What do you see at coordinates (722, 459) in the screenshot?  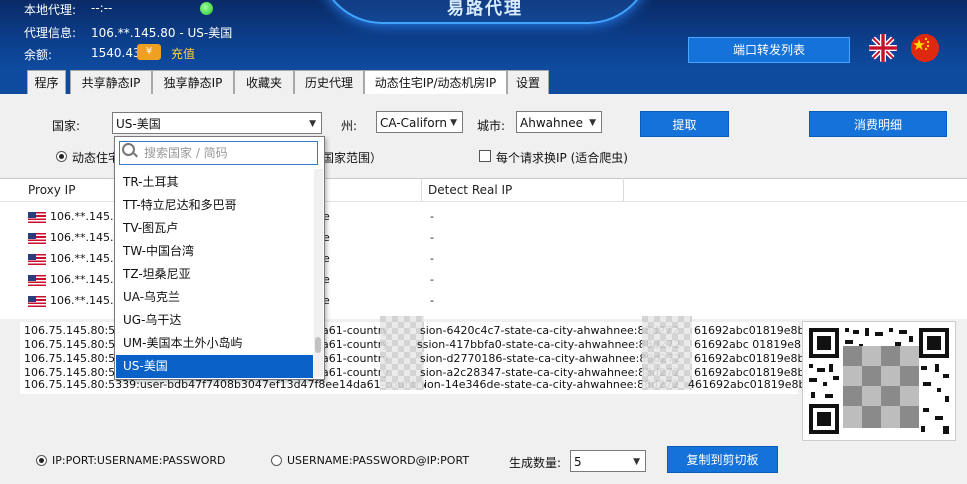 I see `copy-to-clipboard-button: 复制到剪切板` at bounding box center [722, 459].